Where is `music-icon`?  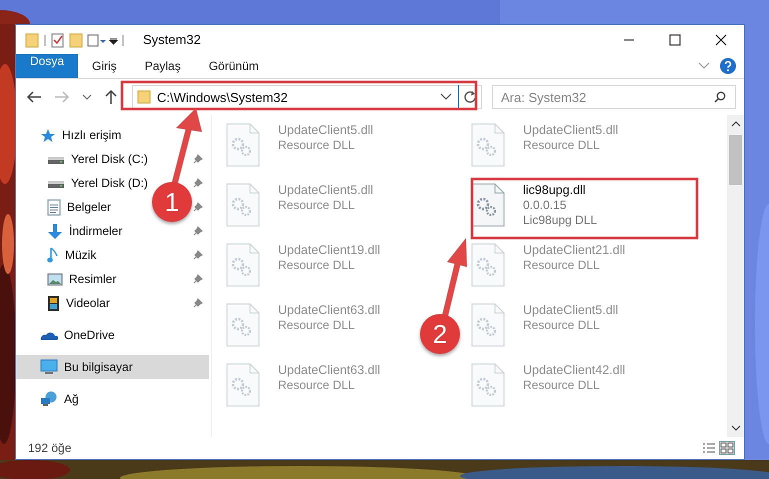 music-icon is located at coordinates (53, 255).